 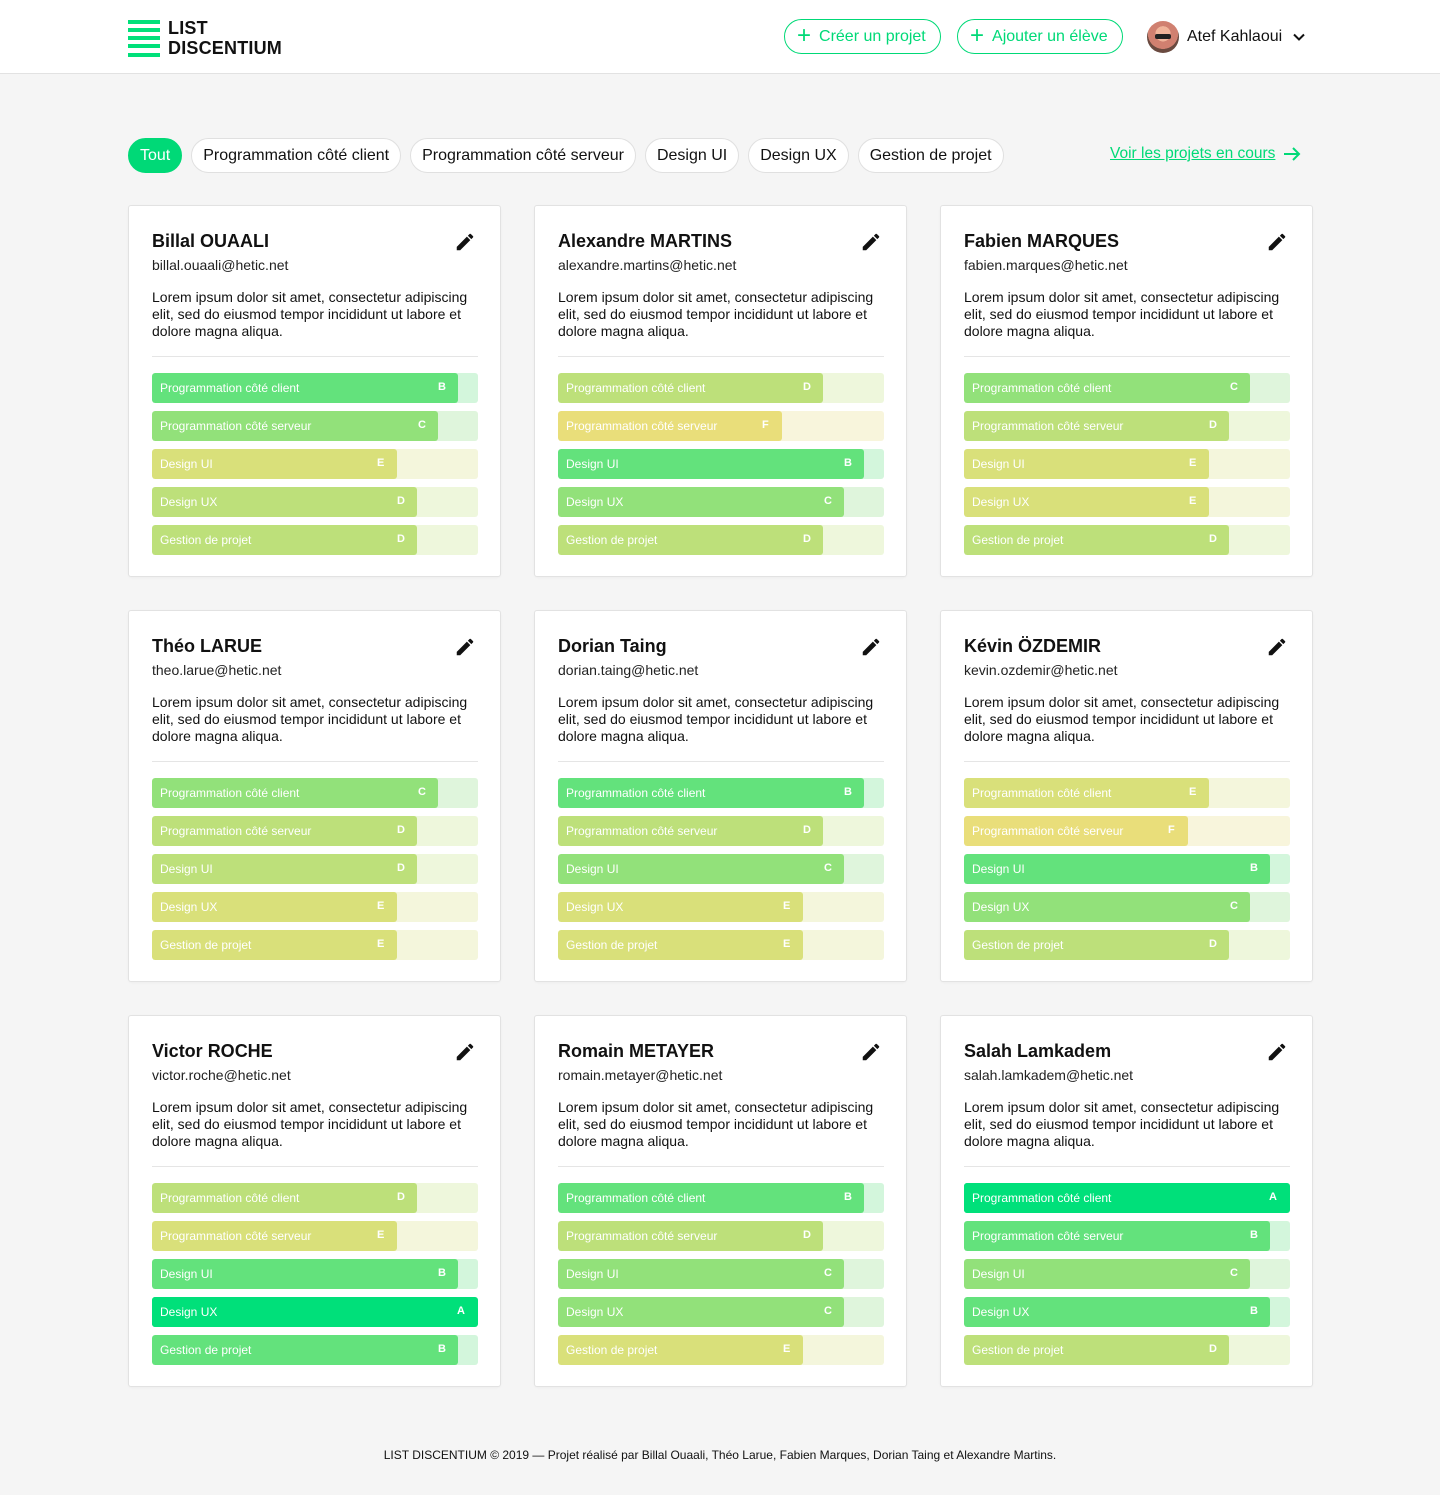 What do you see at coordinates (315, 869) in the screenshot?
I see `skill-bar: Design UI D` at bounding box center [315, 869].